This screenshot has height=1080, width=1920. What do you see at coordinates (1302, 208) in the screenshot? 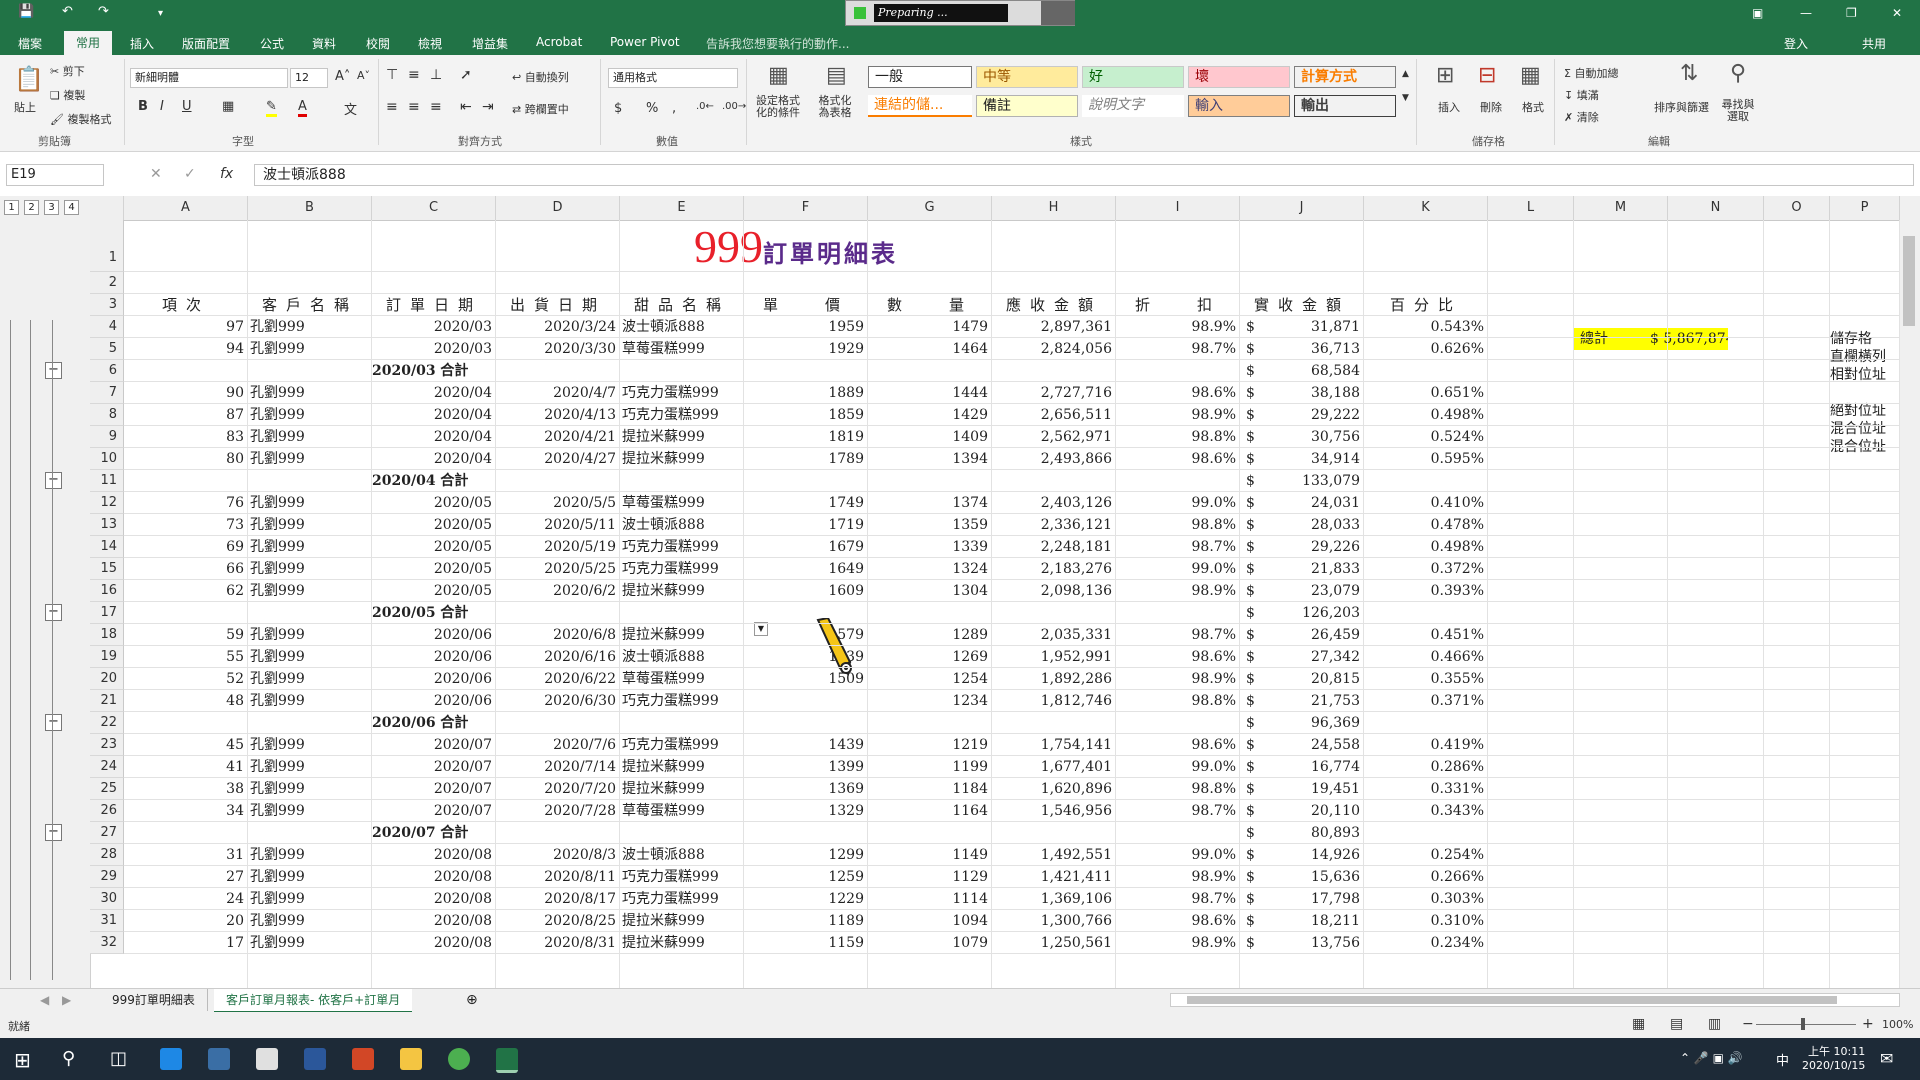
I see `column-header-j: J` at bounding box center [1302, 208].